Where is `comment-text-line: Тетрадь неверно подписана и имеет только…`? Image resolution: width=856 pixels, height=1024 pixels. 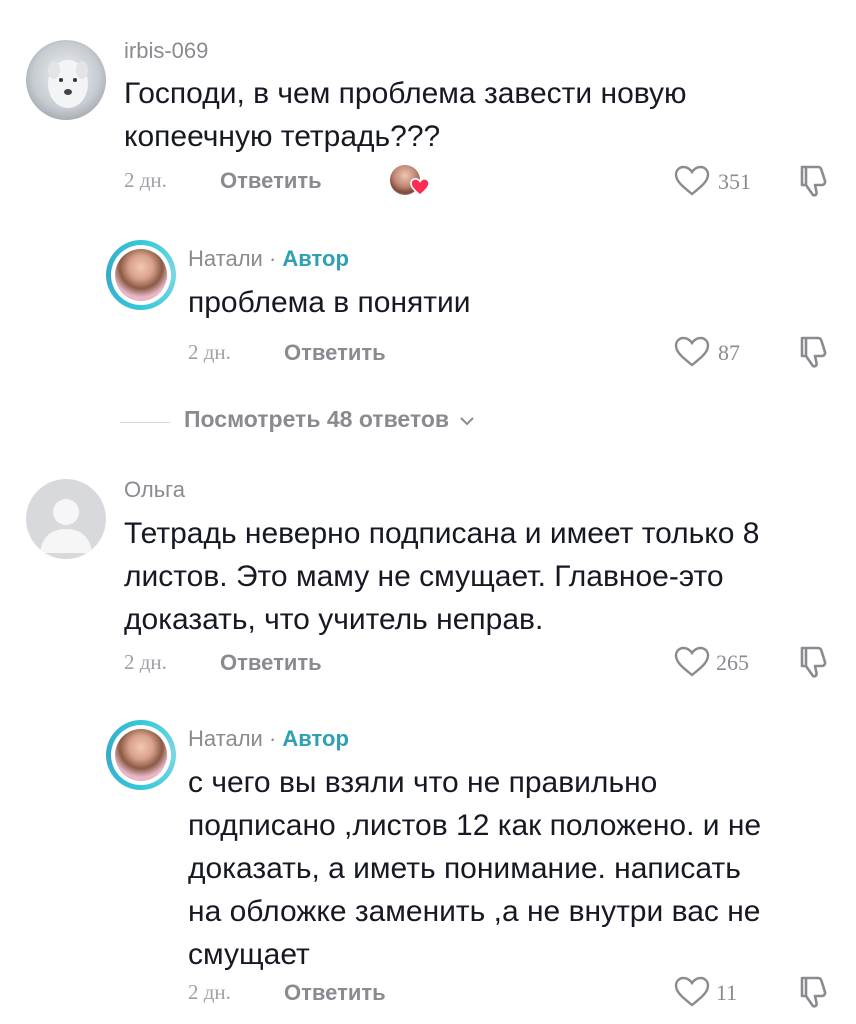
comment-text-line: Тетрадь неверно подписана и имеет только… is located at coordinates (442, 533).